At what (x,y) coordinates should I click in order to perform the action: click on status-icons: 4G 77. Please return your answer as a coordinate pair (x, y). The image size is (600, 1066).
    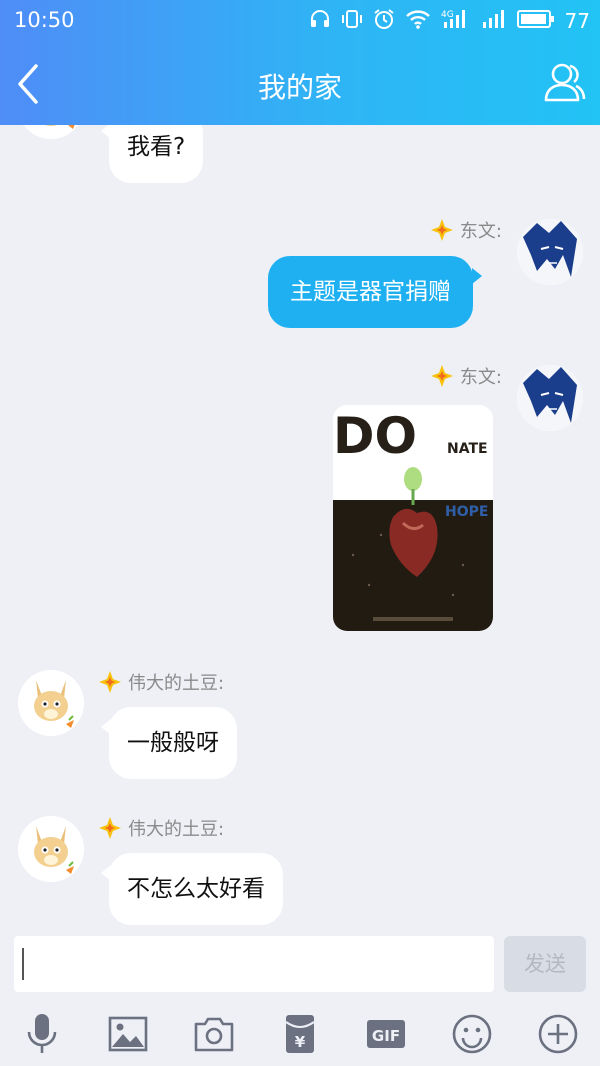
    Looking at the image, I should click on (449, 21).